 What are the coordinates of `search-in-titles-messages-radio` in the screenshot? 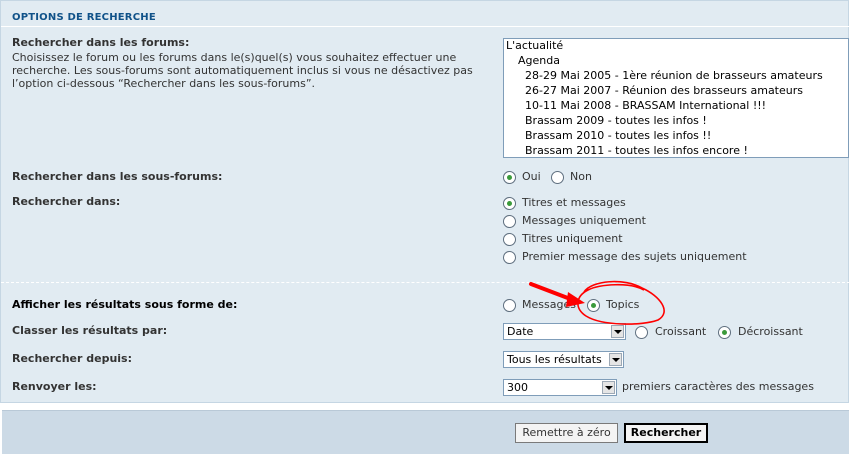 It's located at (509, 203).